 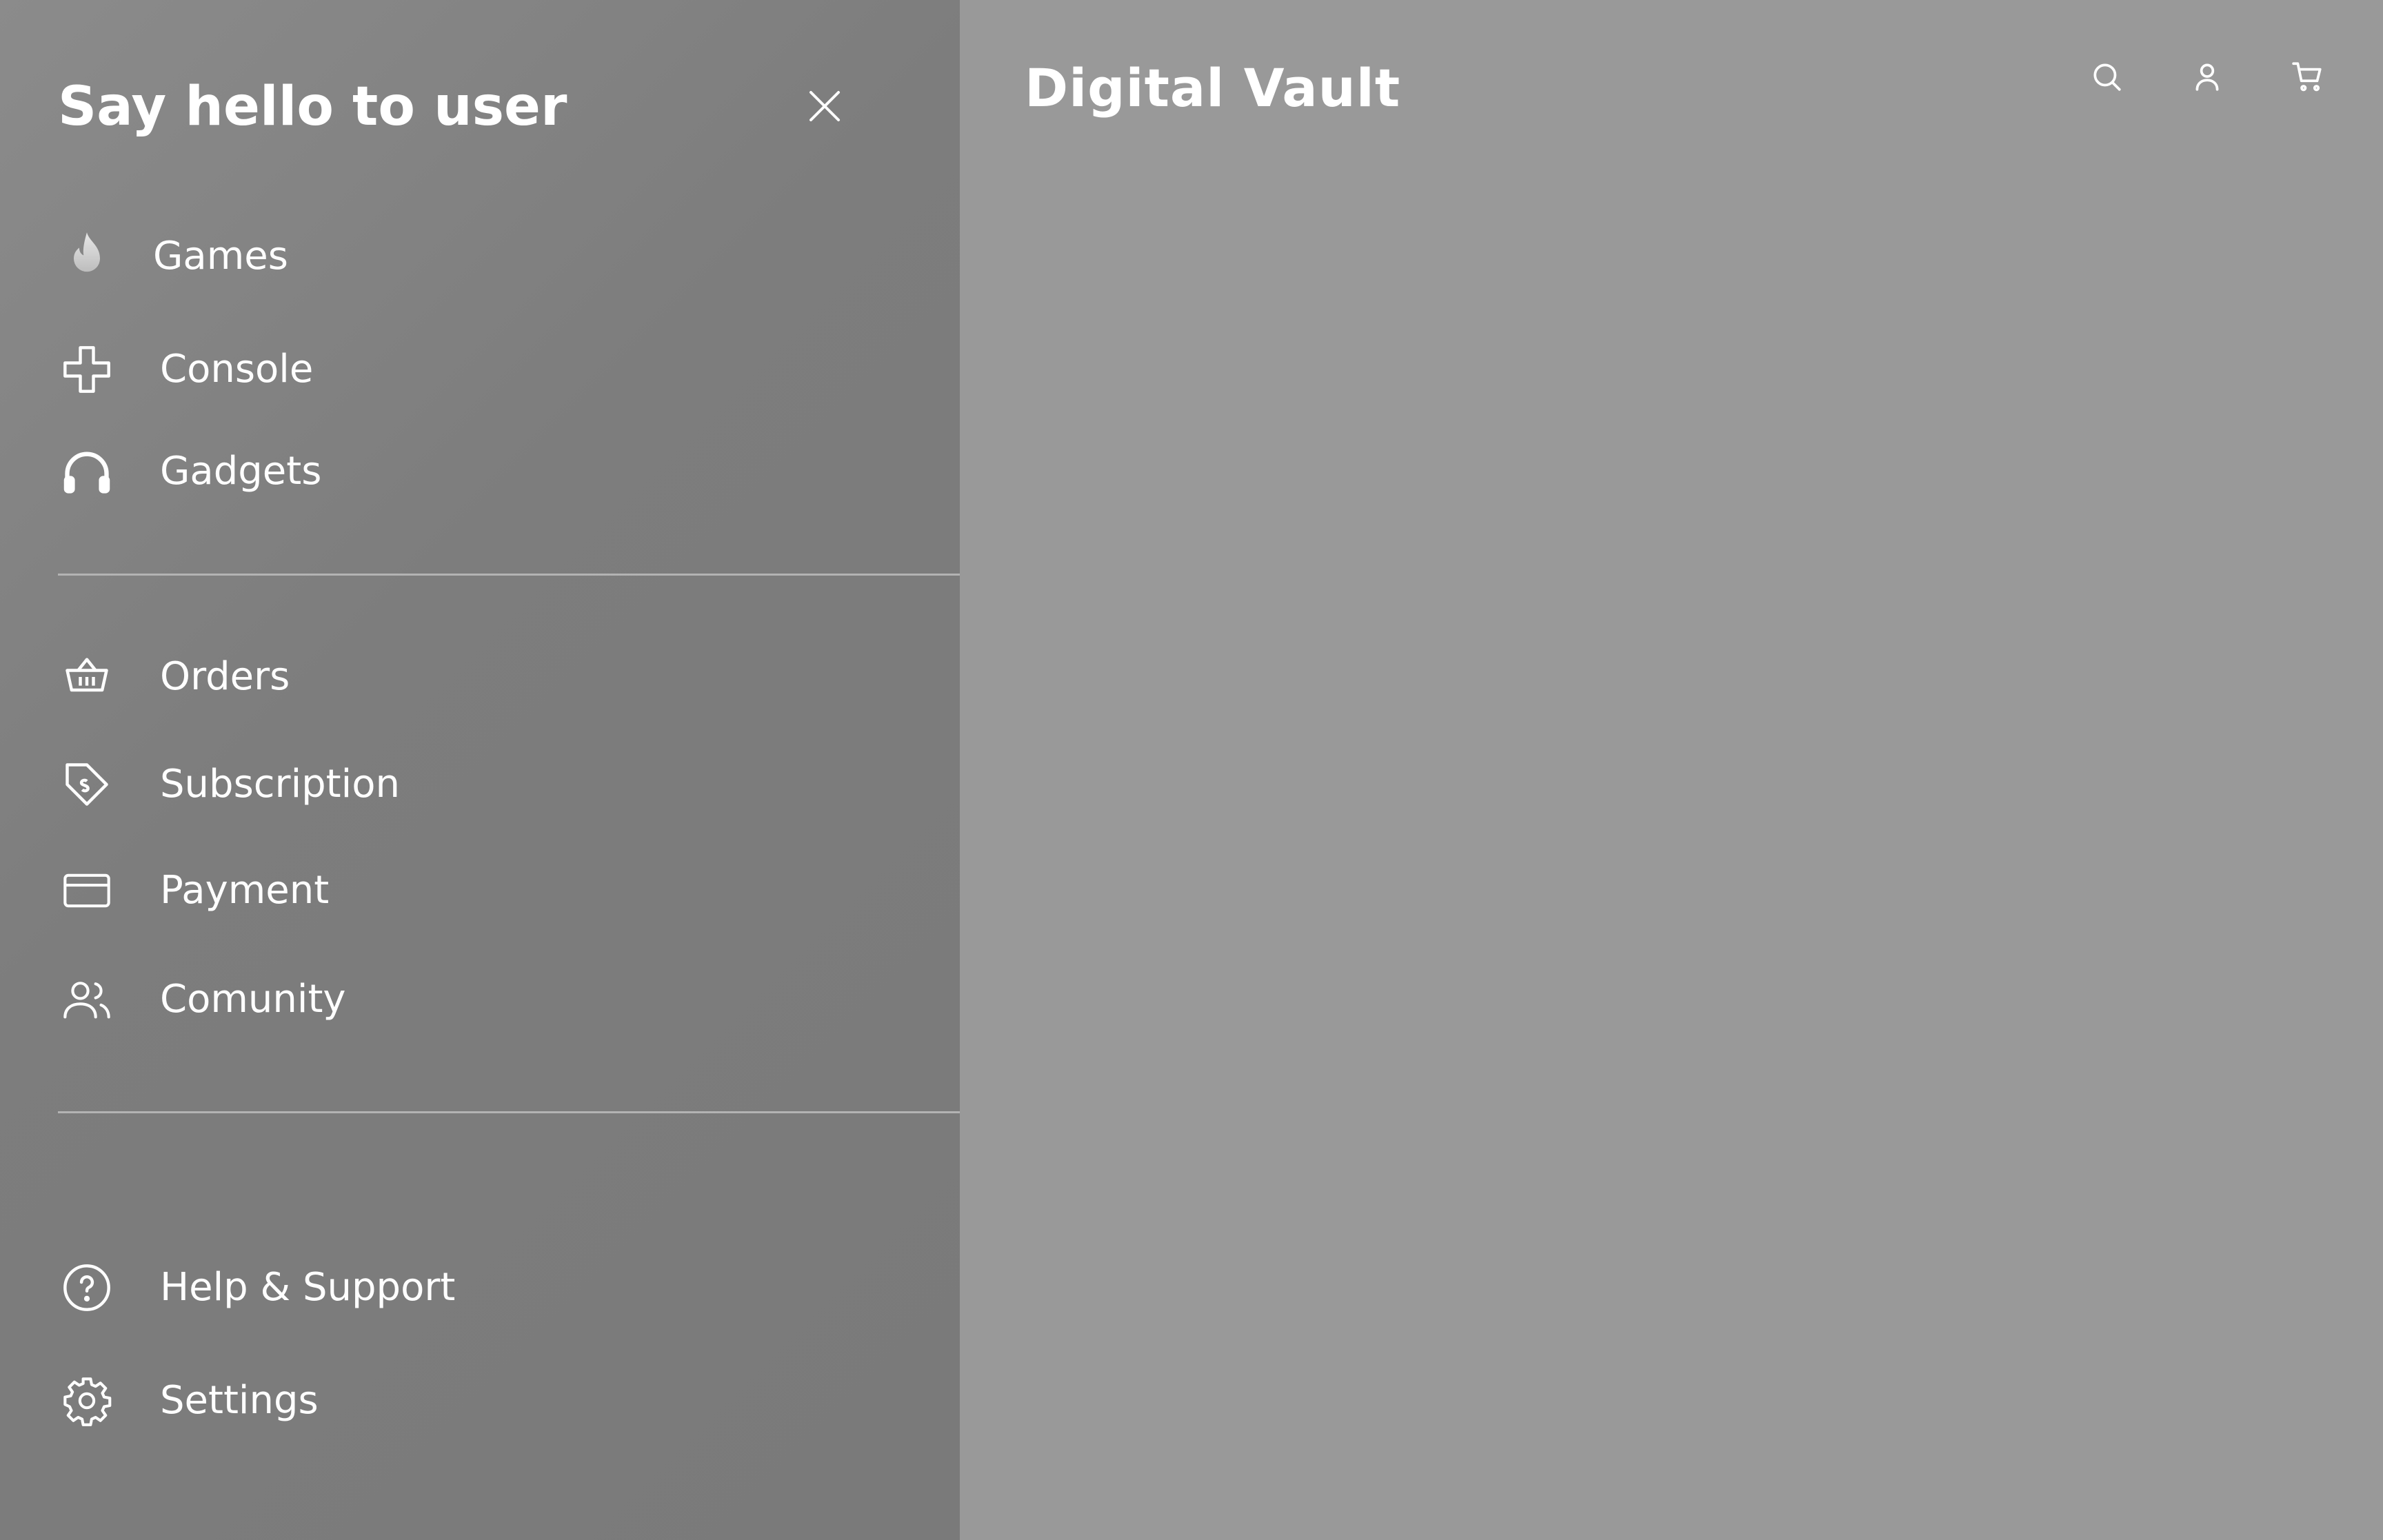 What do you see at coordinates (239, 1401) in the screenshot?
I see `menu-item-label: Settings` at bounding box center [239, 1401].